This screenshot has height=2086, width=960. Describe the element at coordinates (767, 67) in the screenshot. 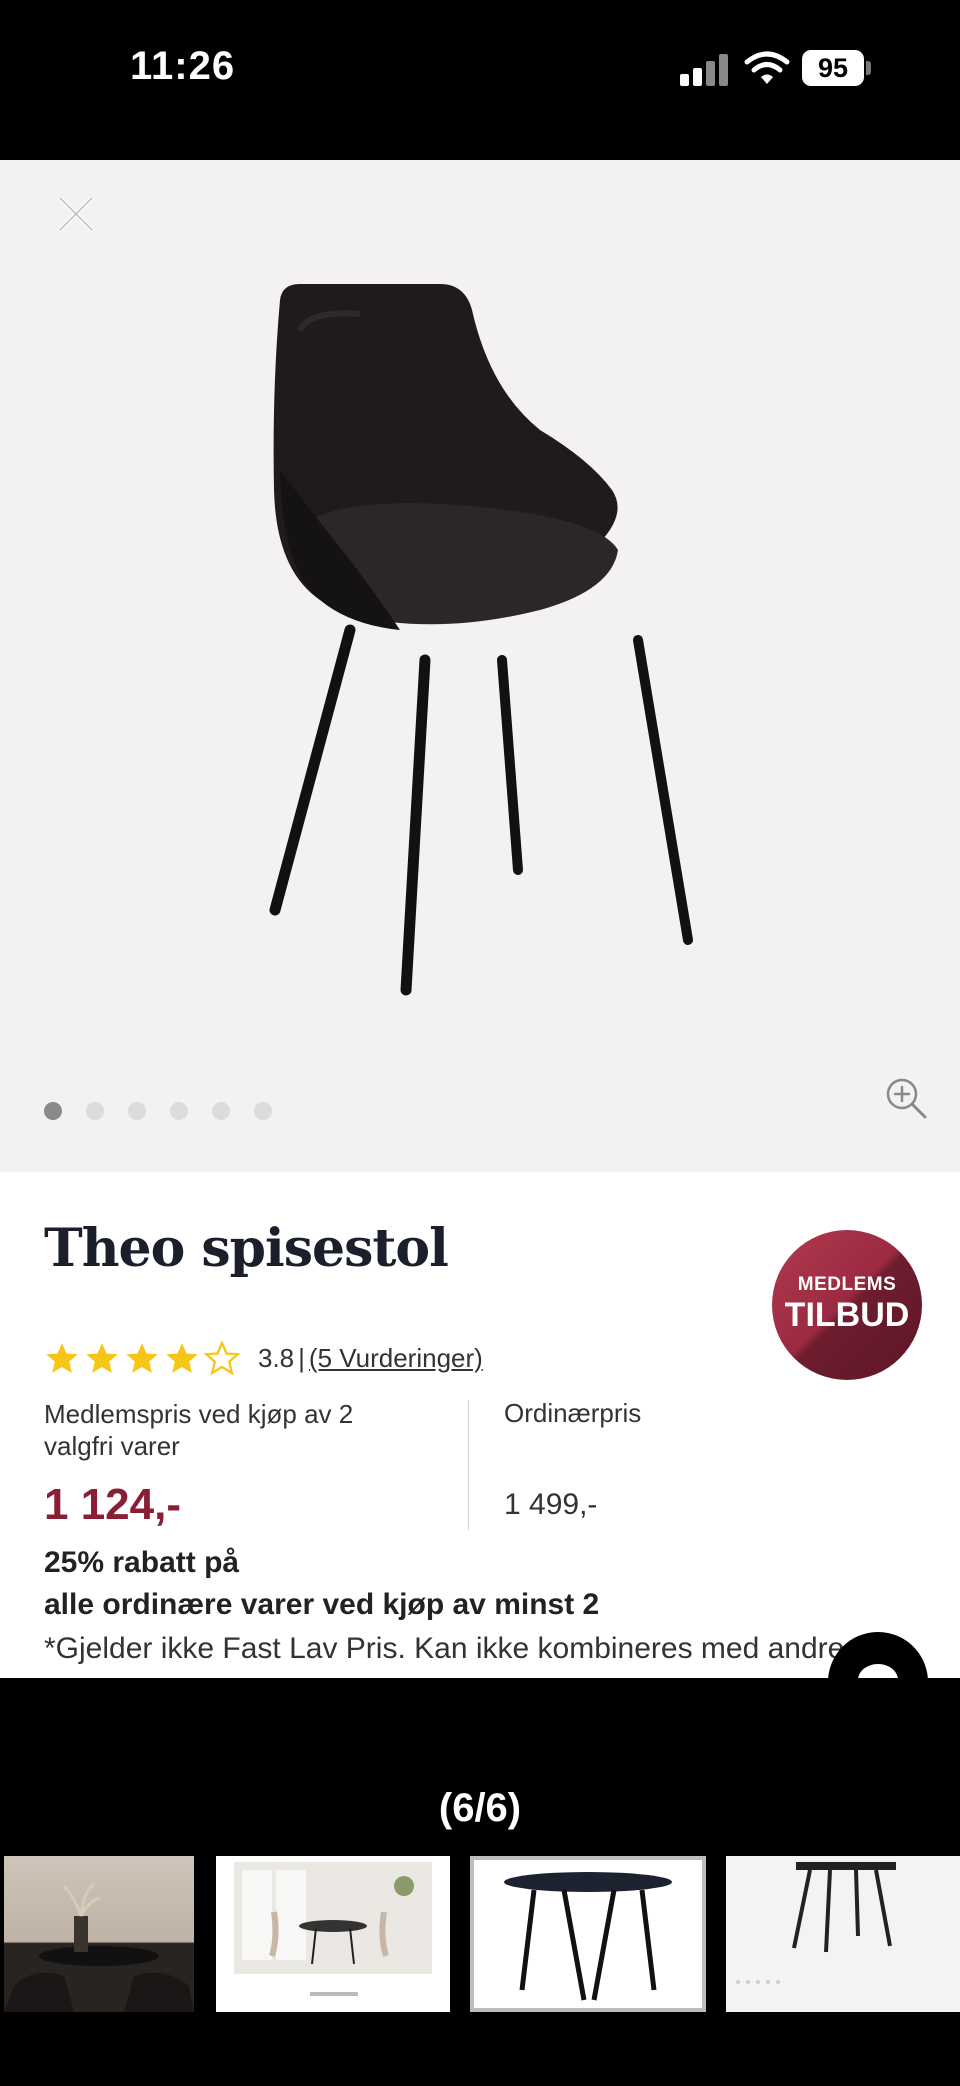

I see `wifi-icon` at that location.